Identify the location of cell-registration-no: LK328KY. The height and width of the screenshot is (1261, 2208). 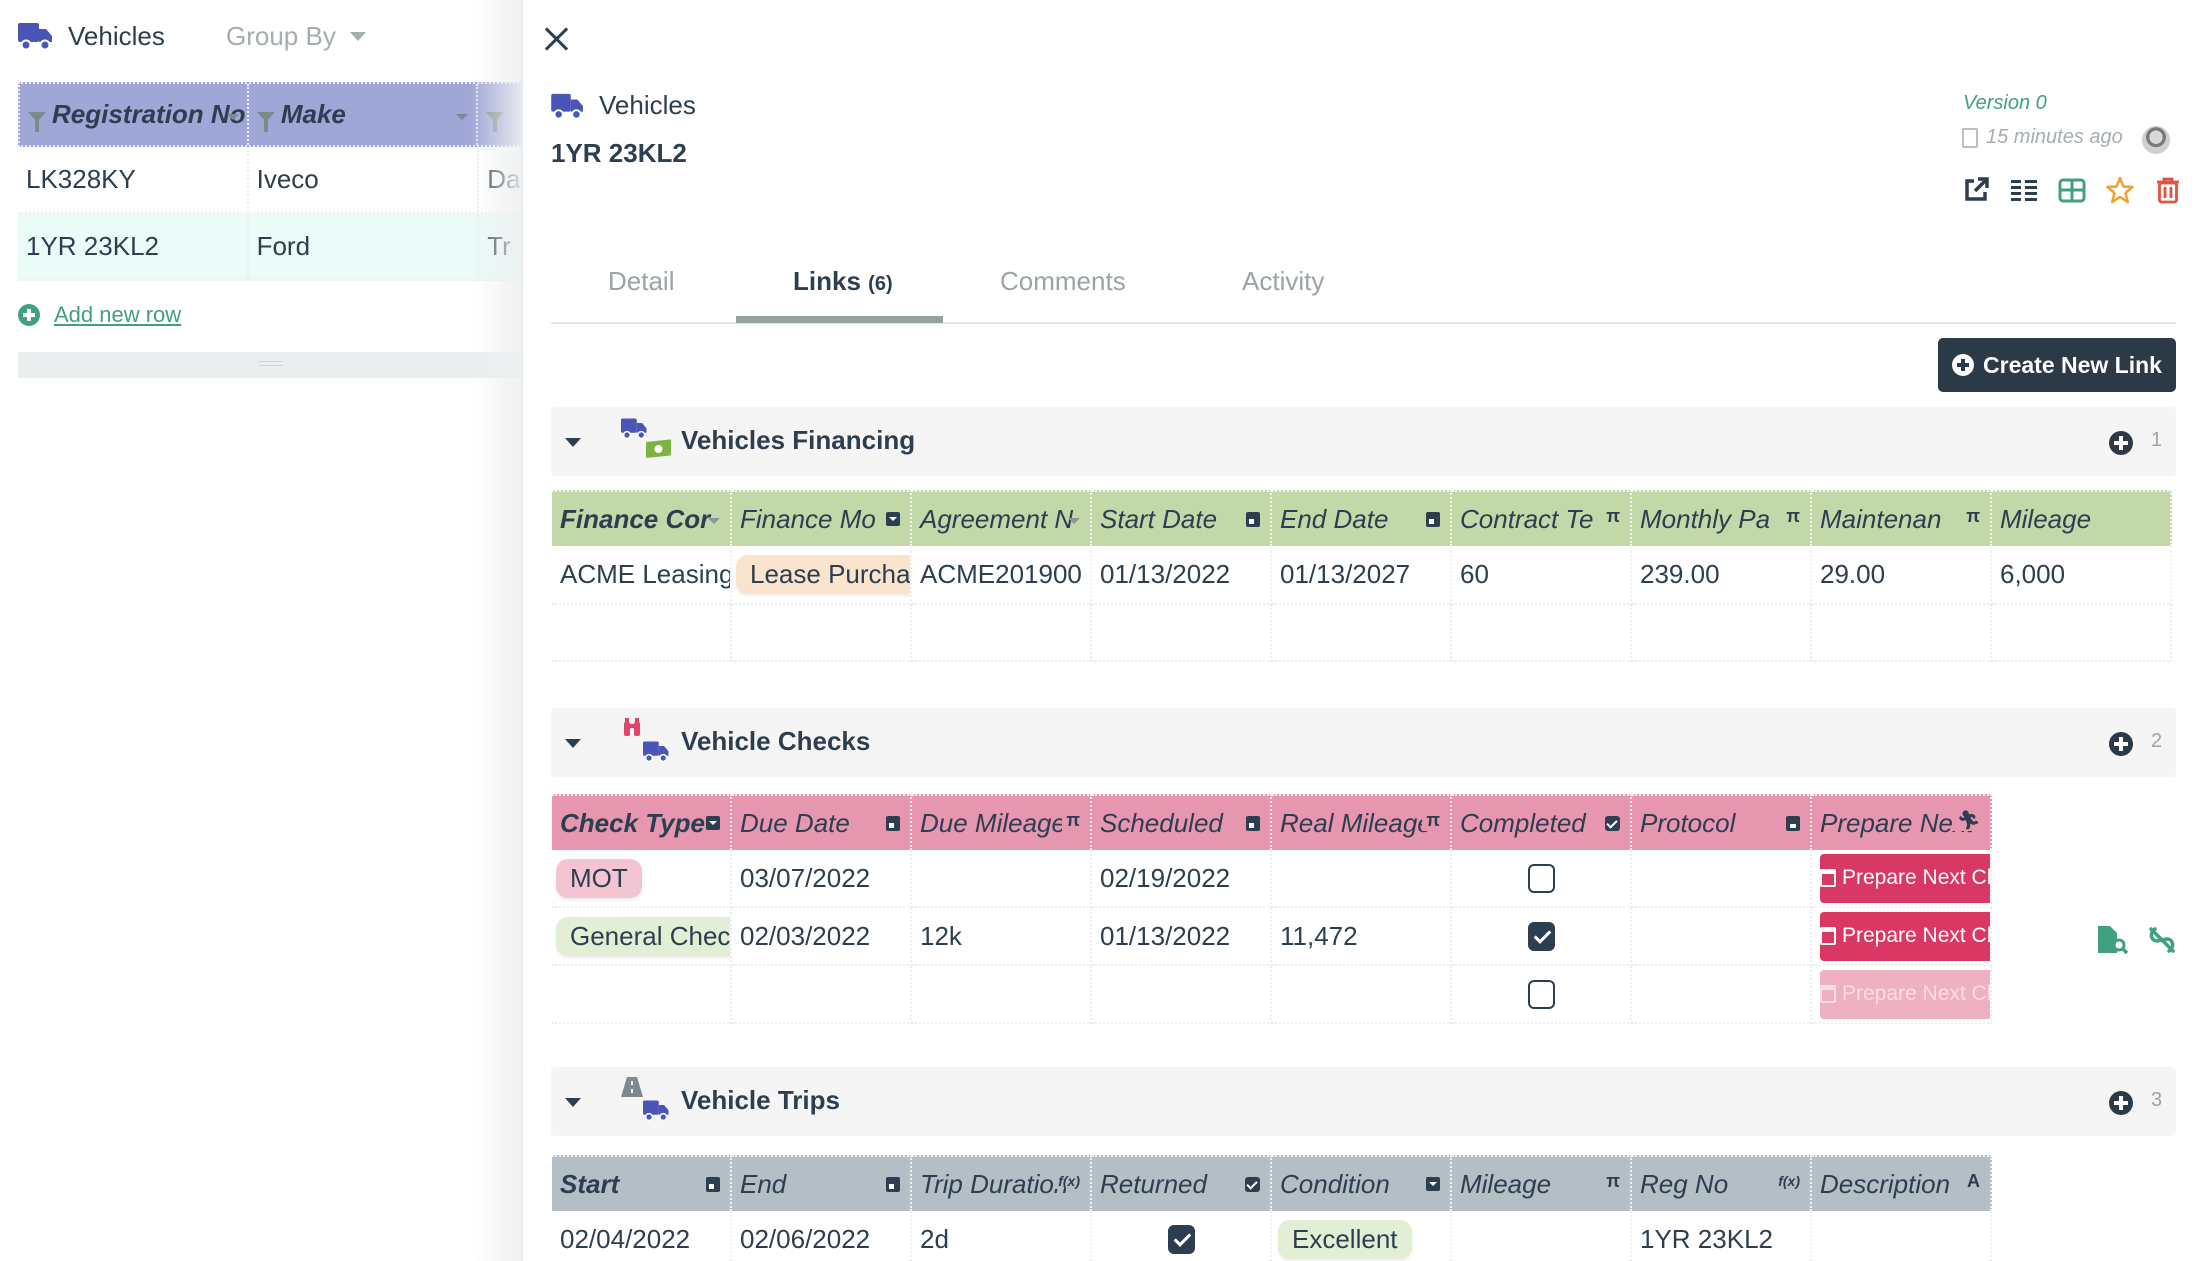
(133, 179).